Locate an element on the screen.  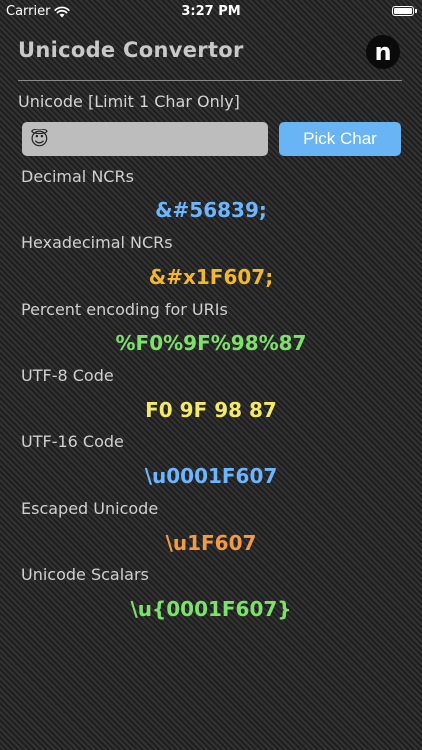
escaped-unicode-value: \u1F607 is located at coordinates (211, 543).